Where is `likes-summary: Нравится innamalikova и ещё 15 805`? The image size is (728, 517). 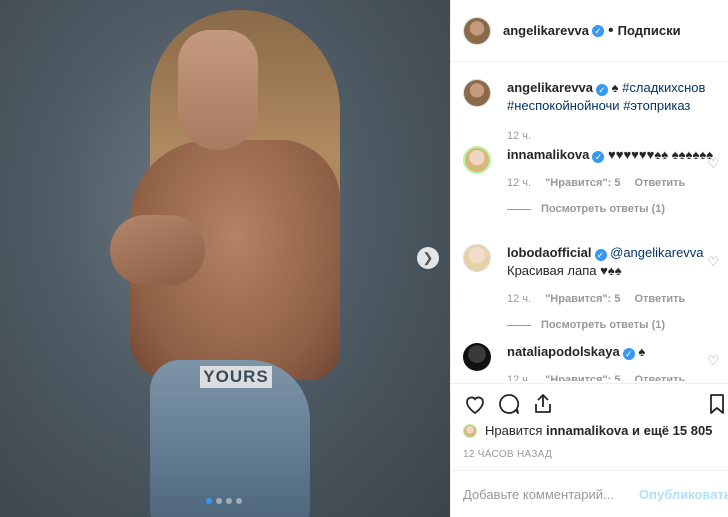 likes-summary: Нравится innamalikova и ещё 15 805 is located at coordinates (587, 430).